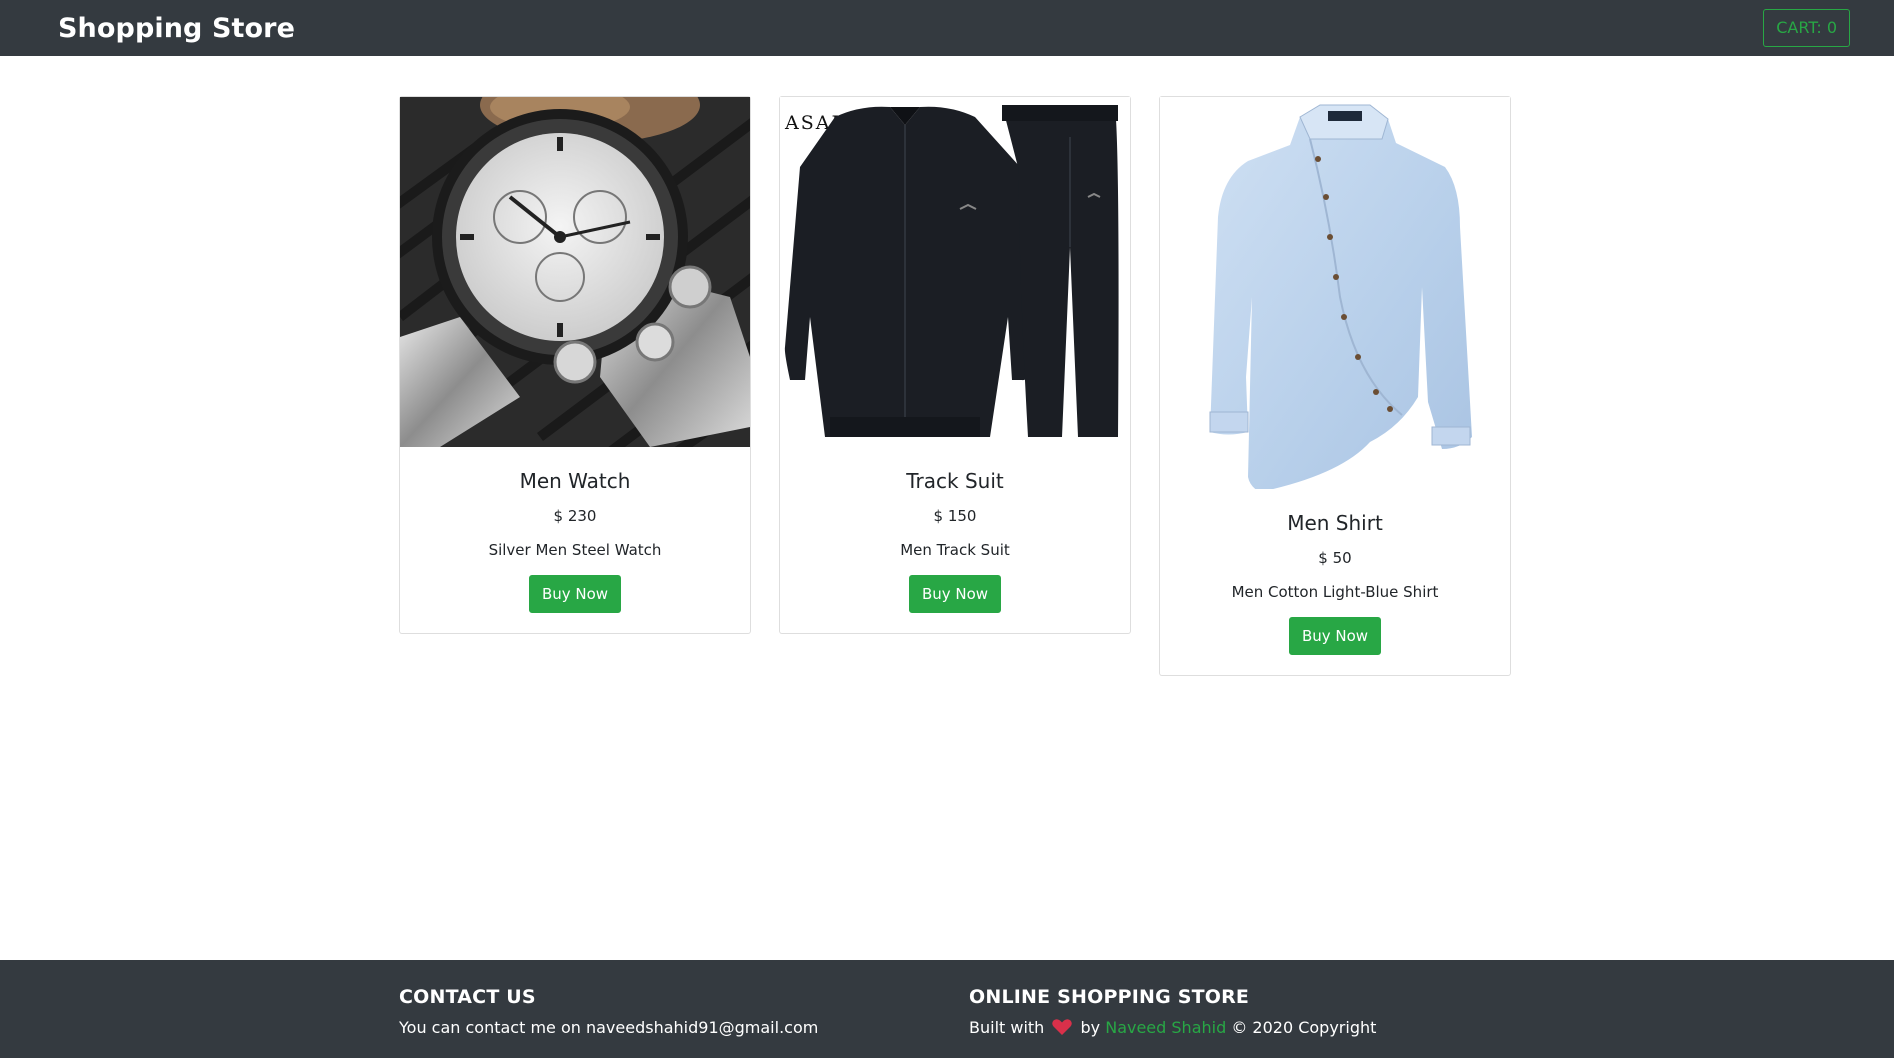  Describe the element at coordinates (1335, 293) in the screenshot. I see `product-image-shirt` at that location.